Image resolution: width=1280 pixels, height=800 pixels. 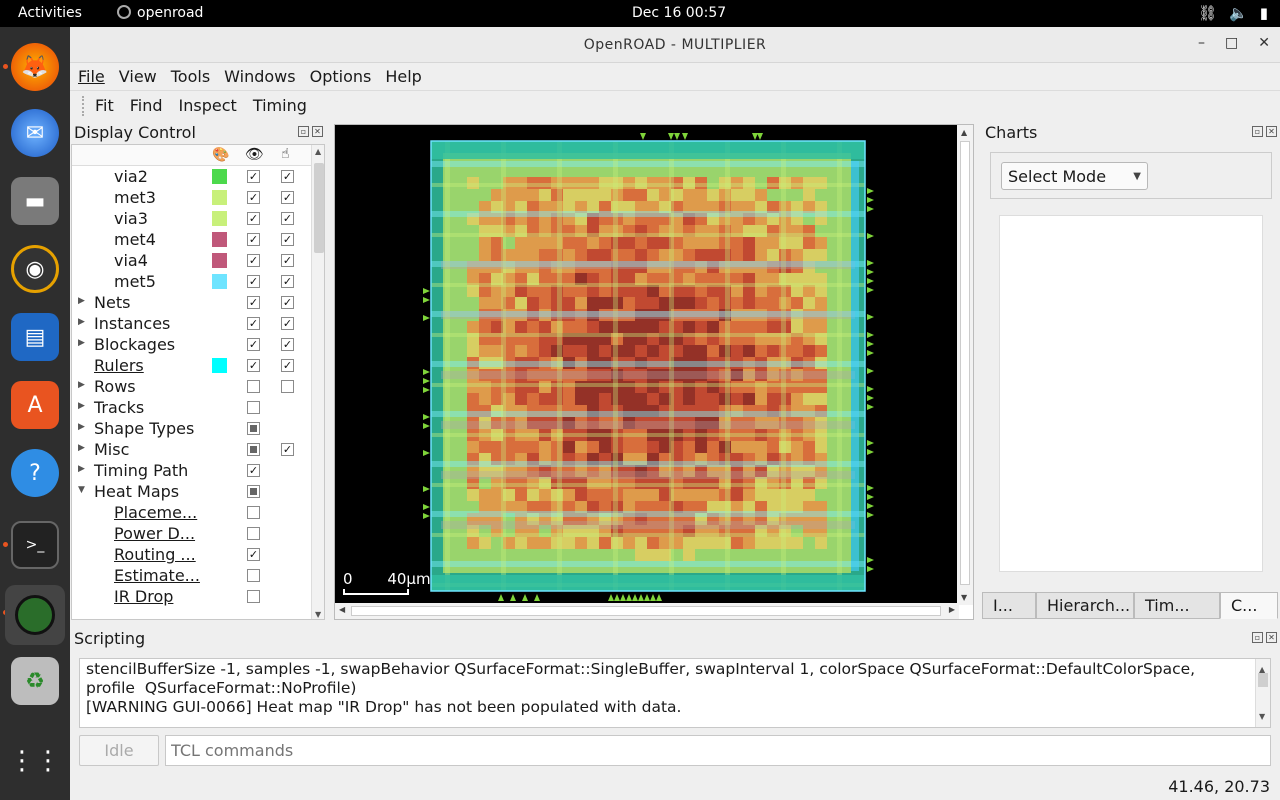 What do you see at coordinates (35, 201) in the screenshot?
I see `files-icon: ▬` at bounding box center [35, 201].